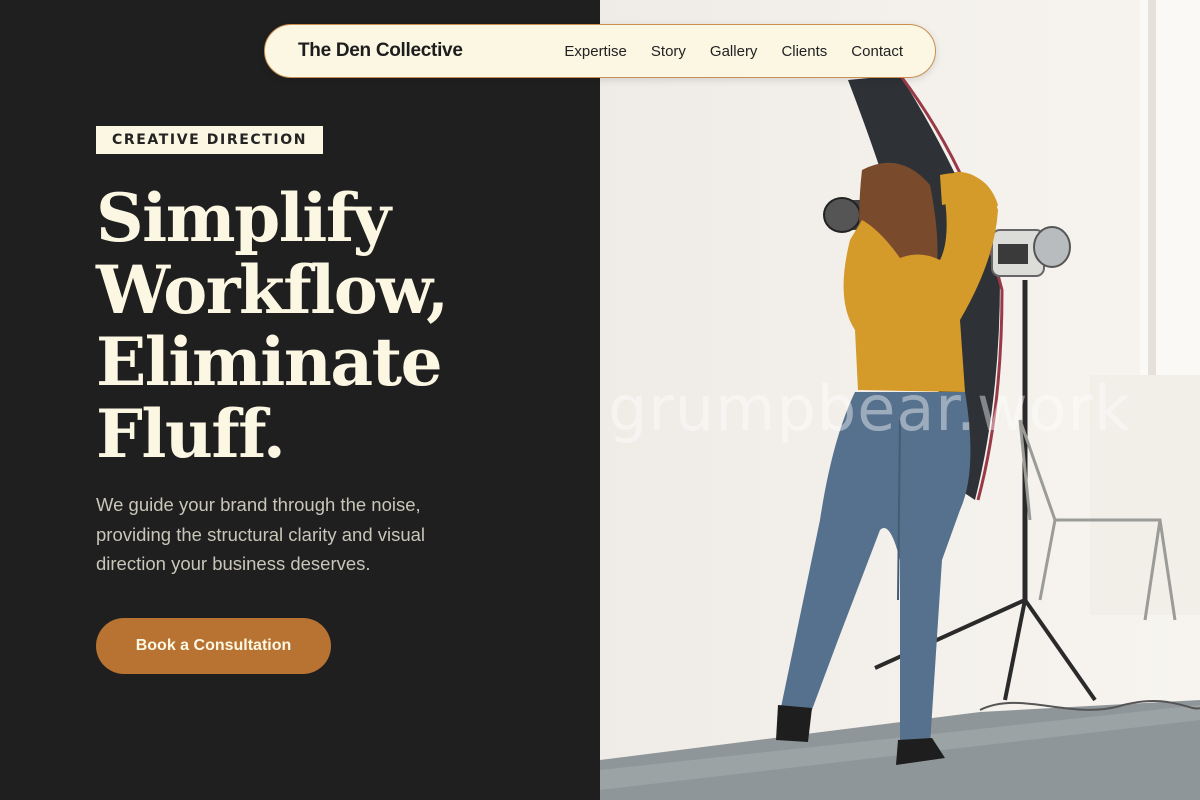  I want to click on nav-link-gallery: Gallery, so click(734, 51).